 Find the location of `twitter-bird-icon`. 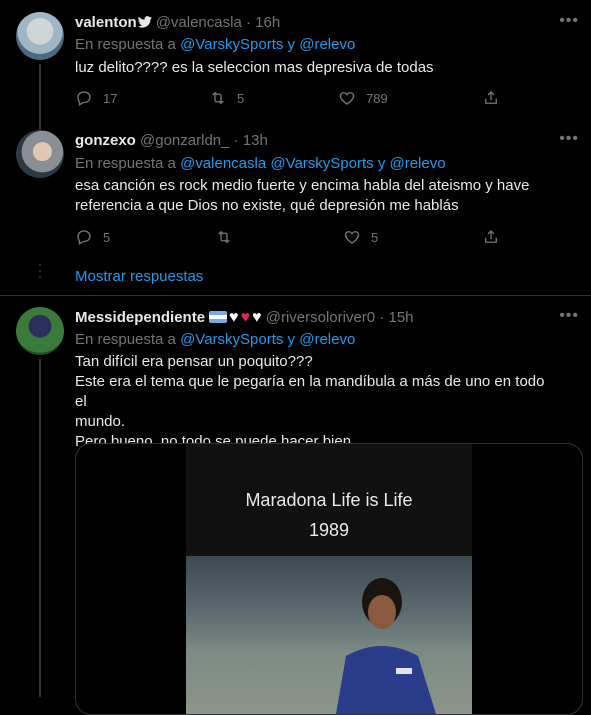

twitter-bird-icon is located at coordinates (144, 22).